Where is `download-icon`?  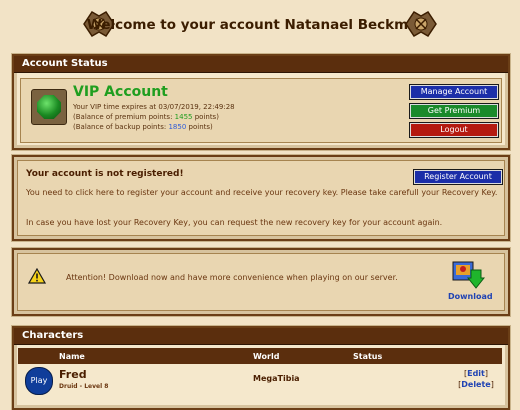
download-icon is located at coordinates (468, 275).